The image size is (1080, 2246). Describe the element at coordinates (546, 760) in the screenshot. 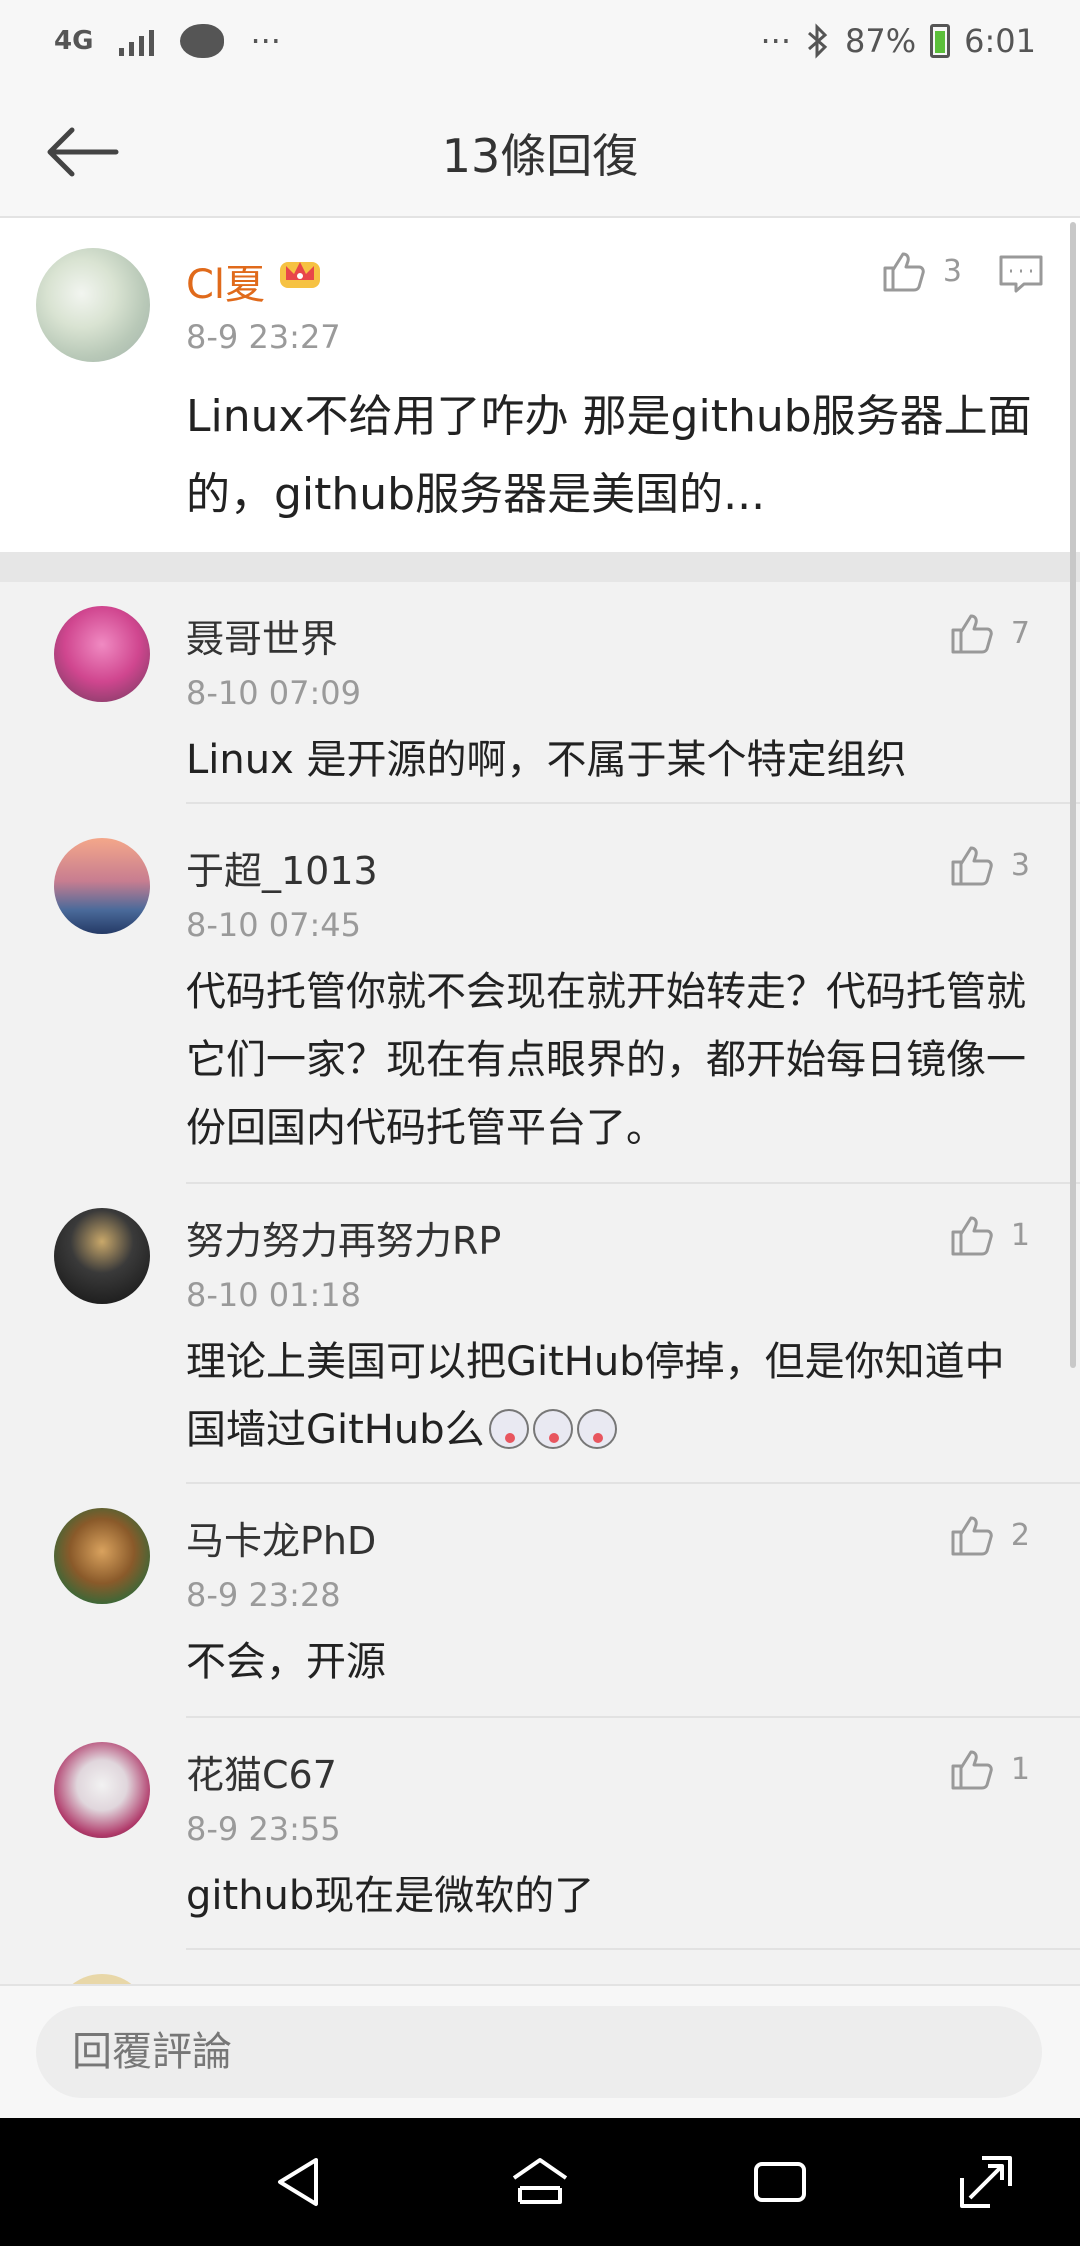

I see `reply-text: Linux 是开源的啊，不属于某个特定组织` at that location.